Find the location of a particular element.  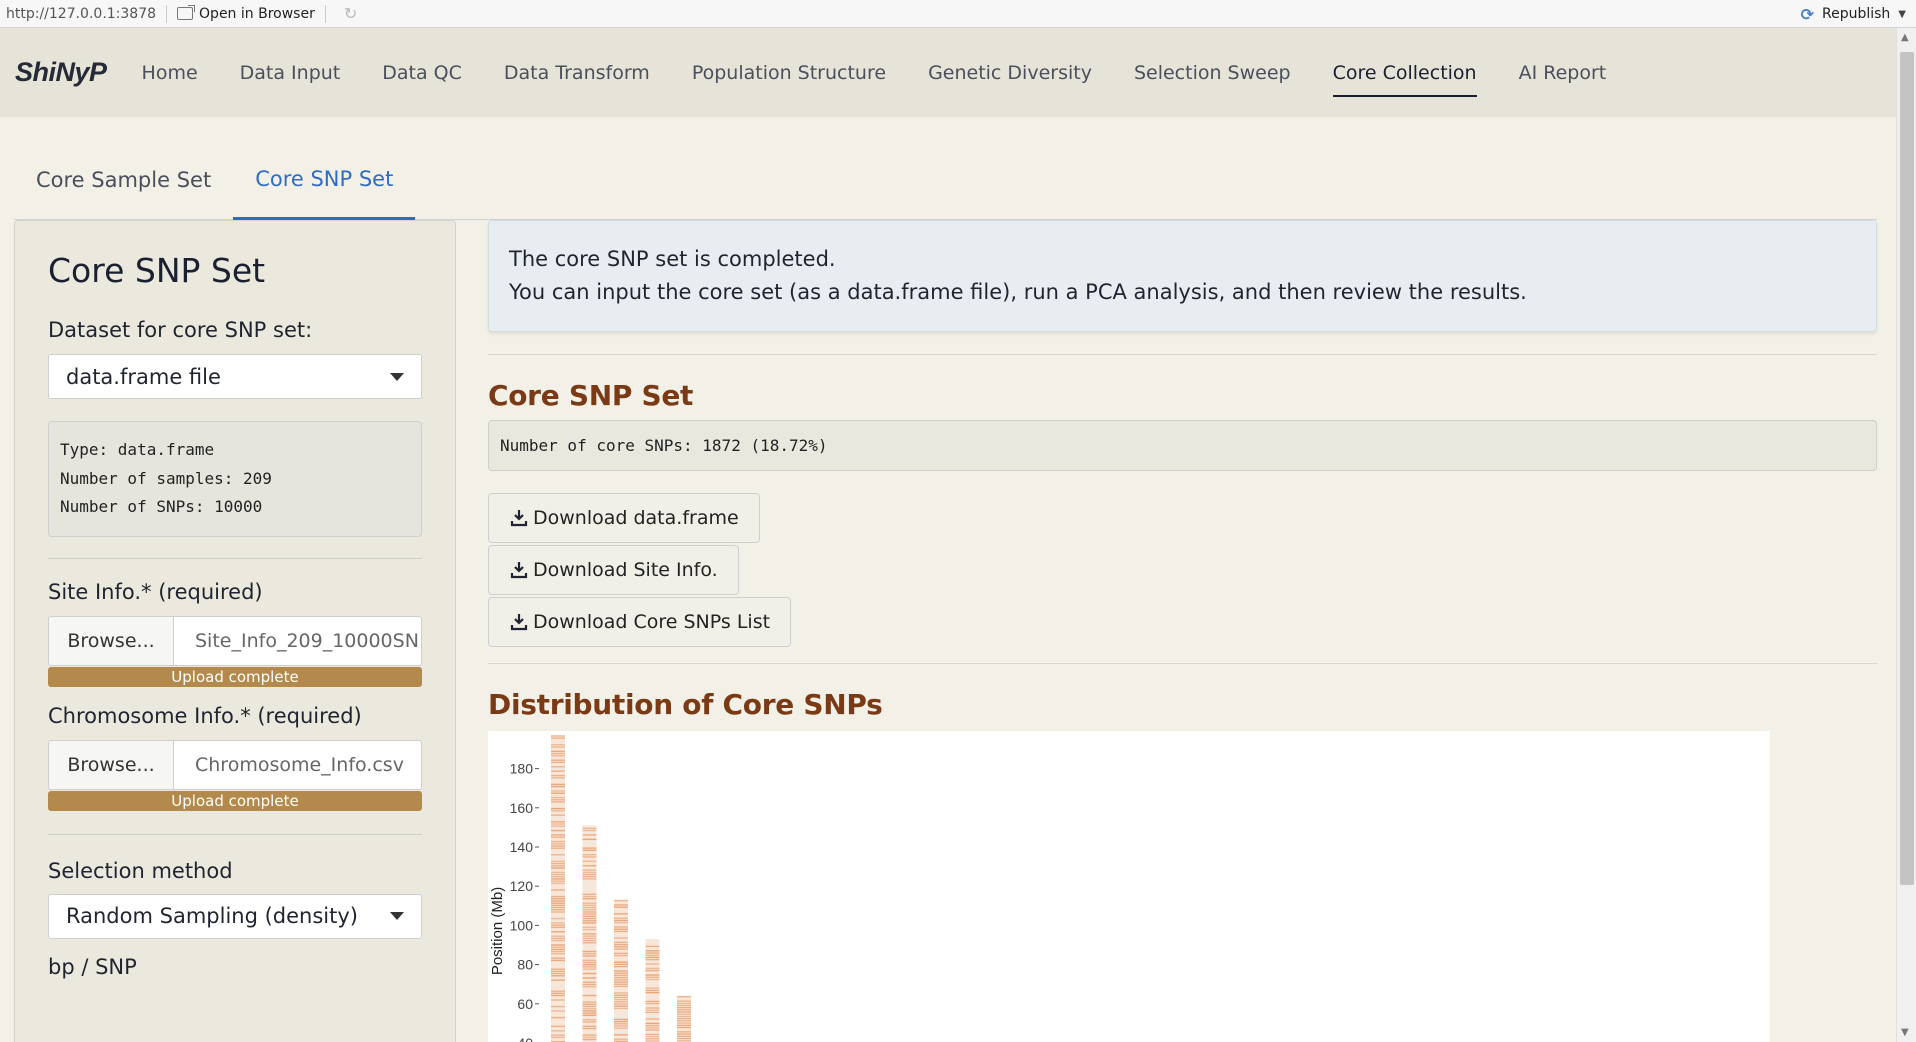

site-info-label: Site Info.* (required) is located at coordinates (155, 591).